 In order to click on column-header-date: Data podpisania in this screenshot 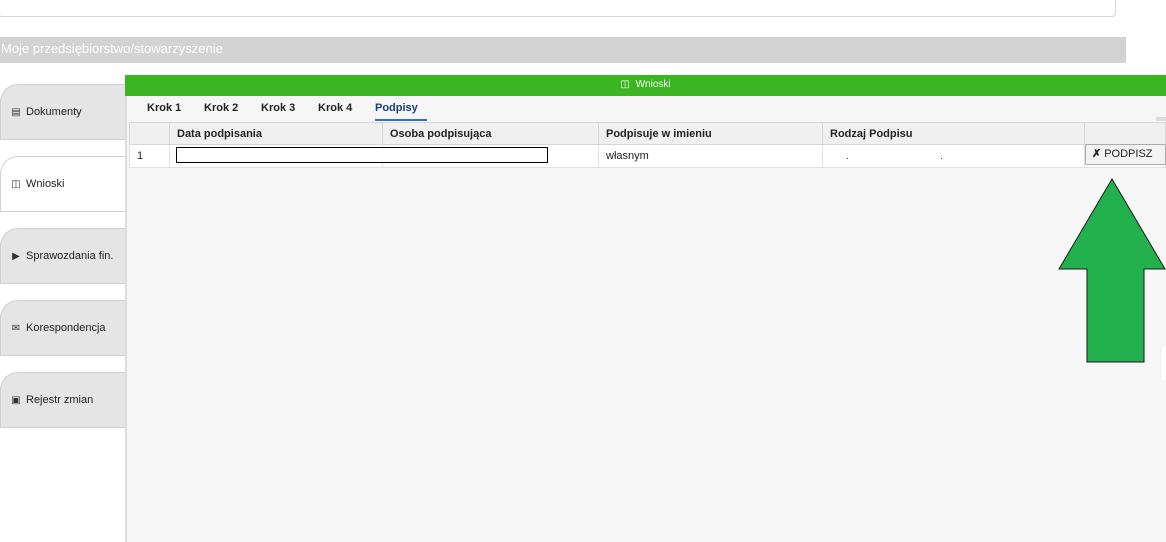, I will do `click(276, 133)`.